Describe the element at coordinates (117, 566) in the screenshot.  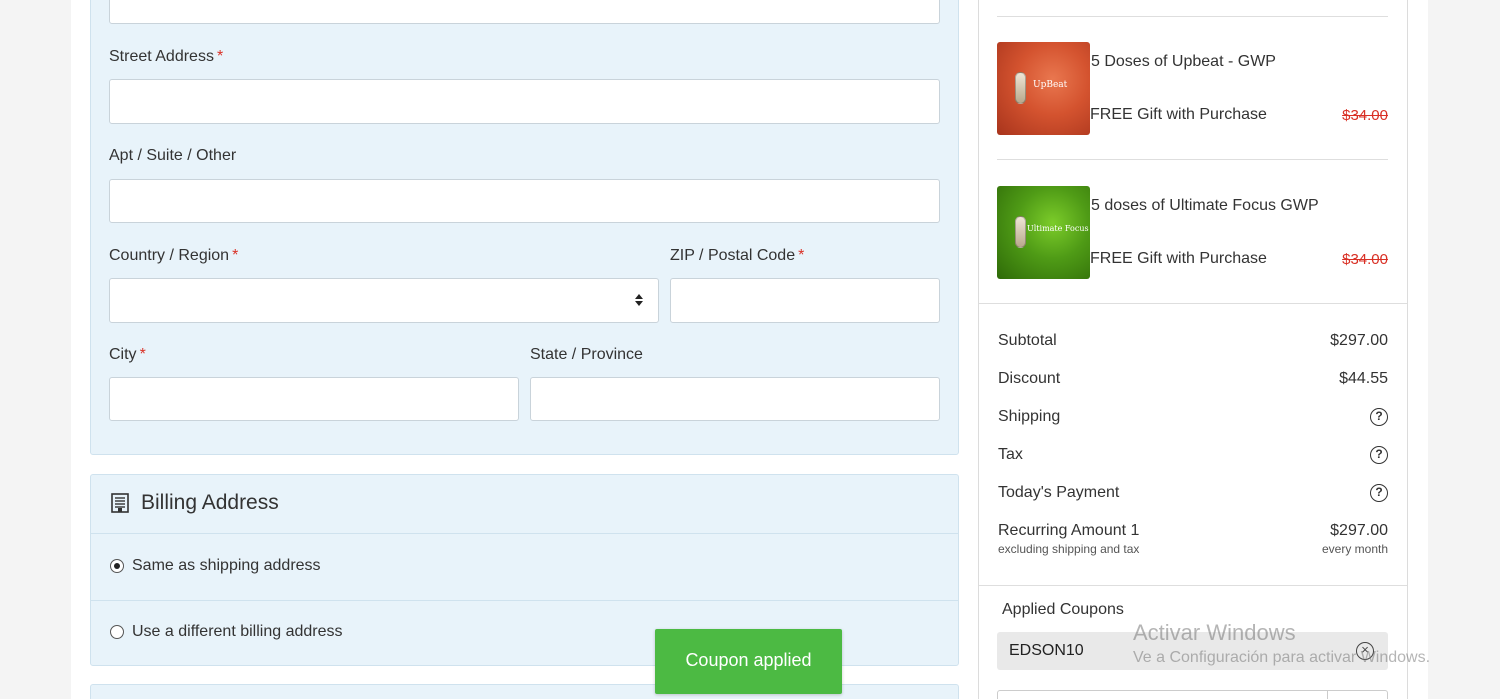
I see `same-as-shipping-radio` at that location.